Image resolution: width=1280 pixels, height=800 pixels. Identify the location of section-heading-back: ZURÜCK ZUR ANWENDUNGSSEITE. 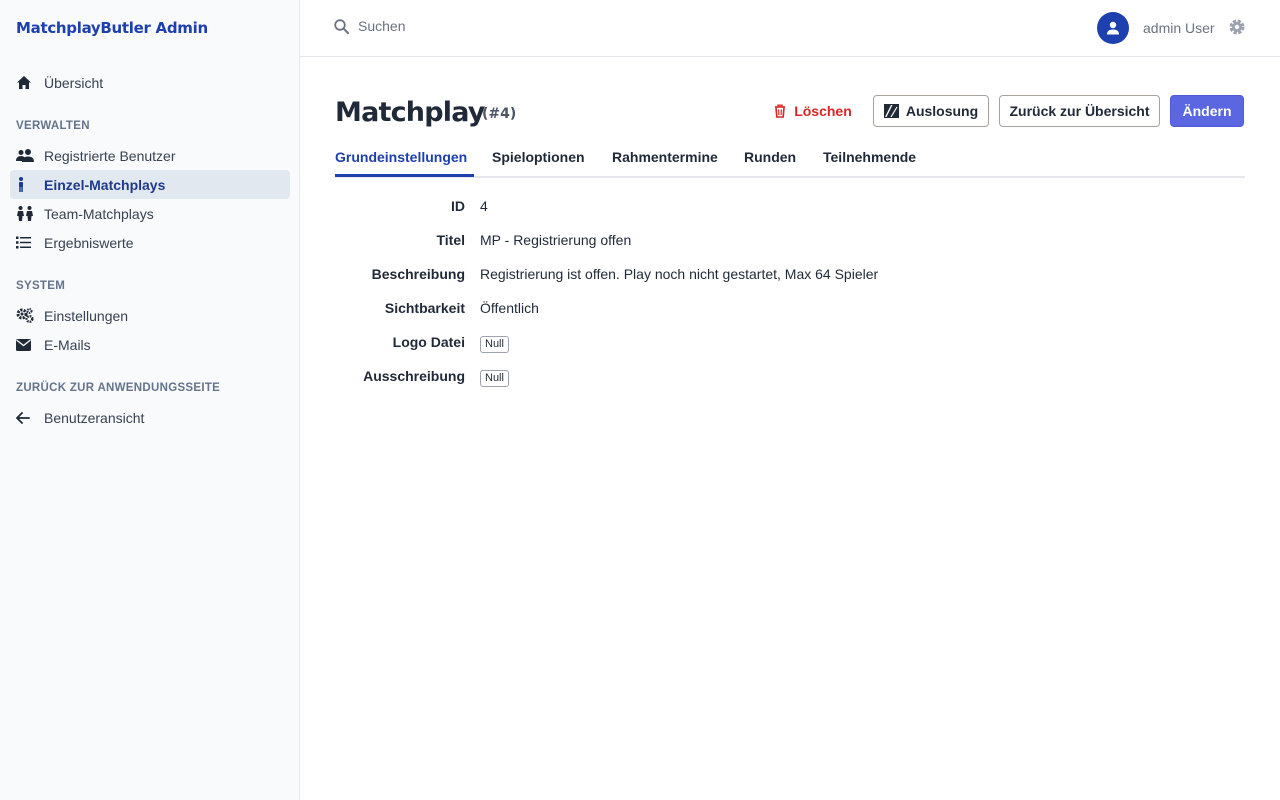
(118, 388).